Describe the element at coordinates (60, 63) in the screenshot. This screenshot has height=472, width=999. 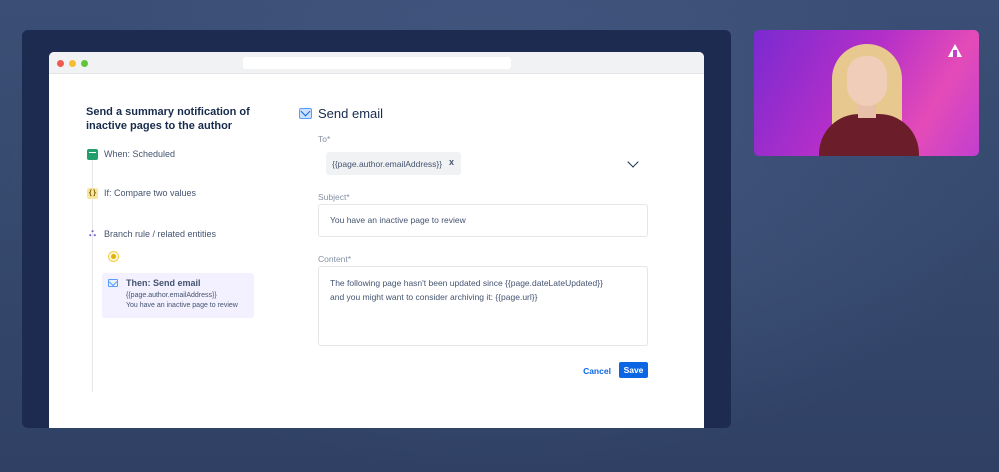
I see `close-window-dot-icon` at that location.